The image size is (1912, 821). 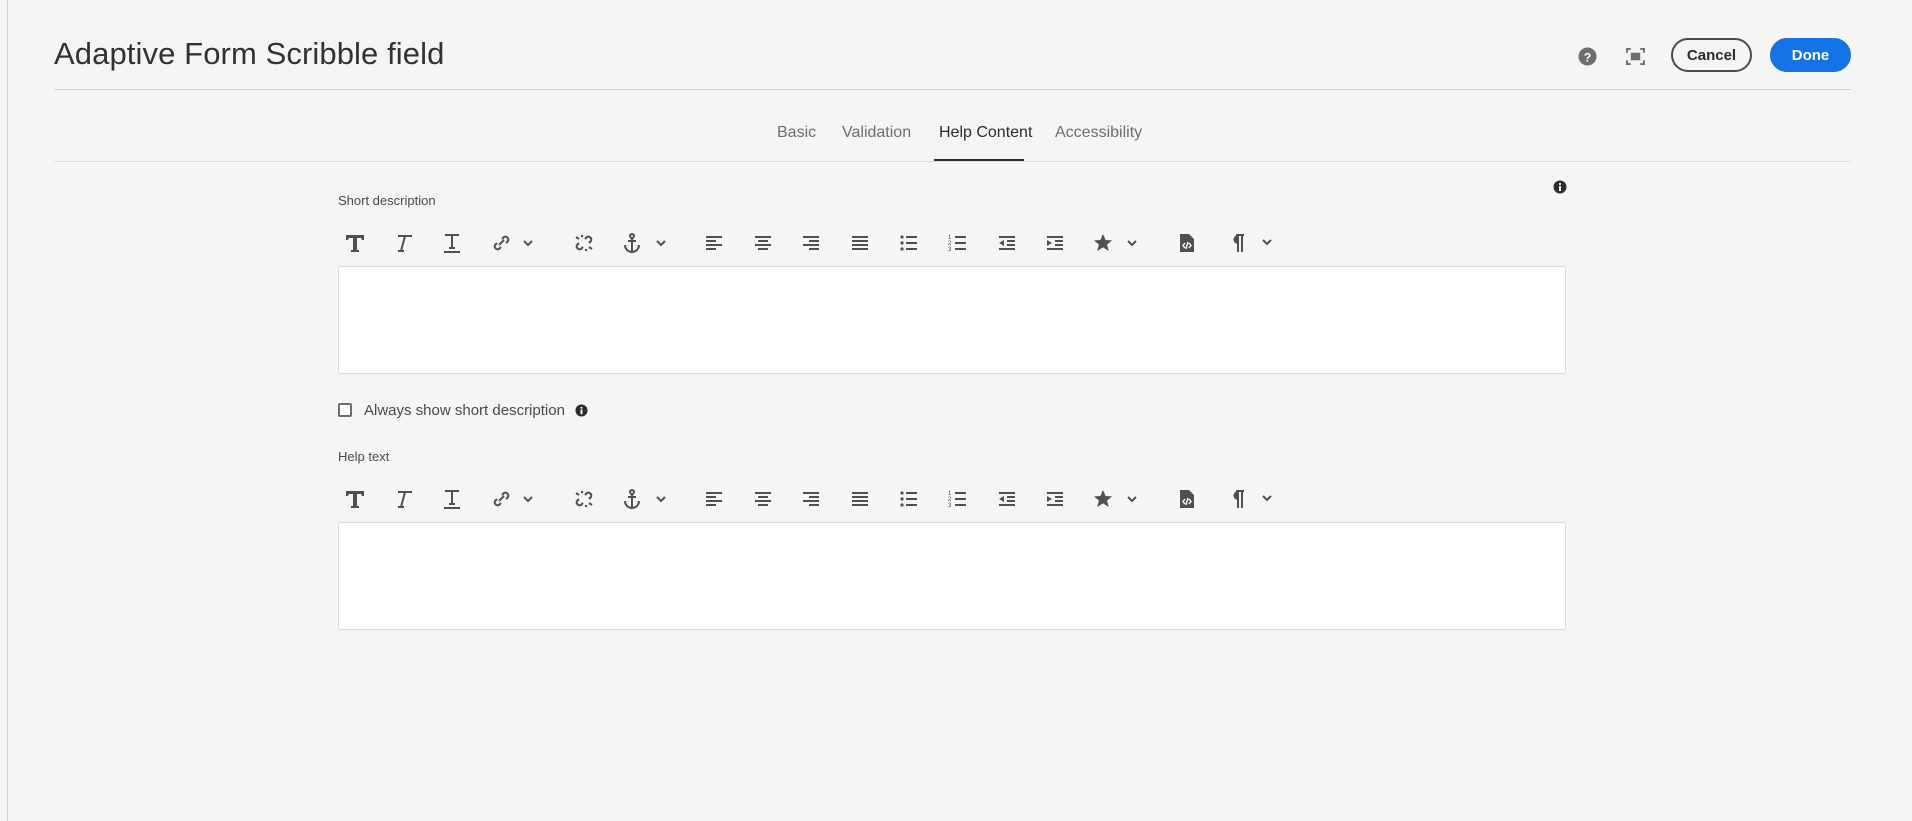 I want to click on fullscreen-icon, so click(x=1635, y=56).